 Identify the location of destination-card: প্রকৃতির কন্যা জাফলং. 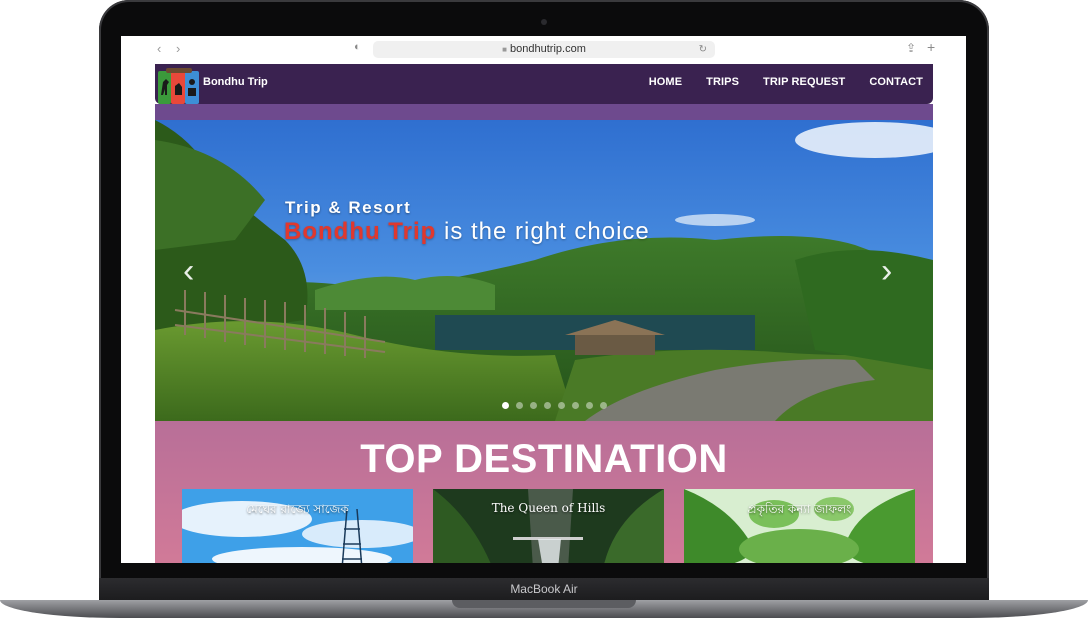
(799, 526).